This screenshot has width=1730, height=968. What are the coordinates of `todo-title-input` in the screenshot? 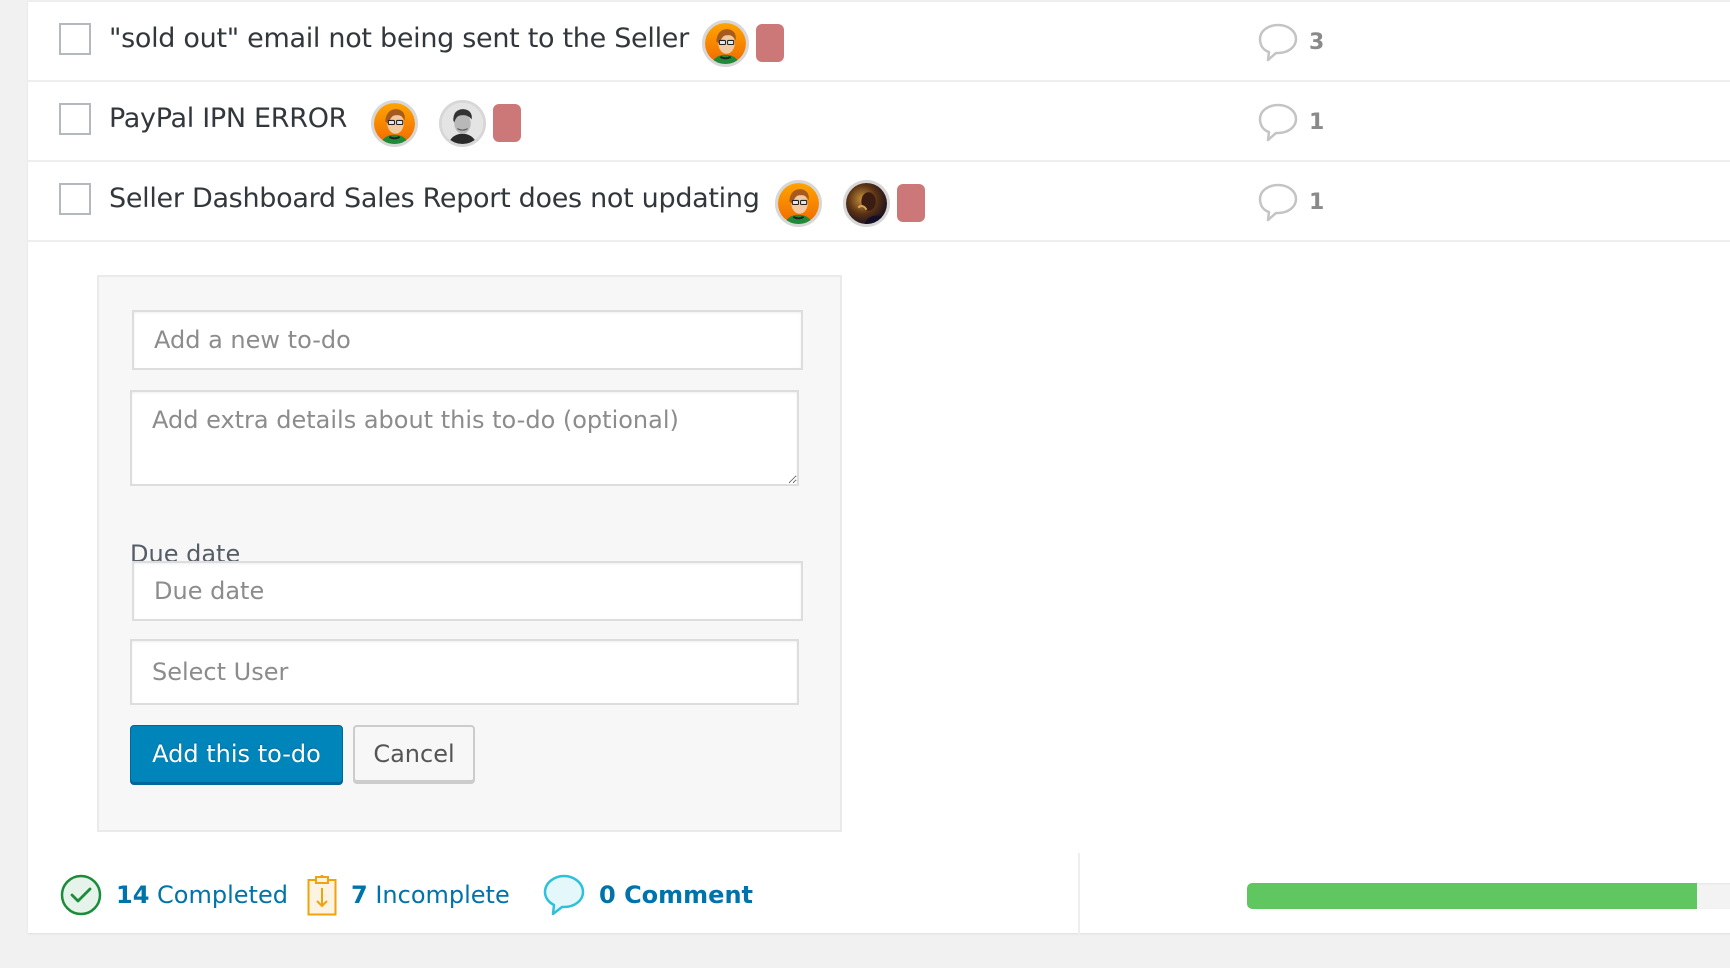 It's located at (467, 340).